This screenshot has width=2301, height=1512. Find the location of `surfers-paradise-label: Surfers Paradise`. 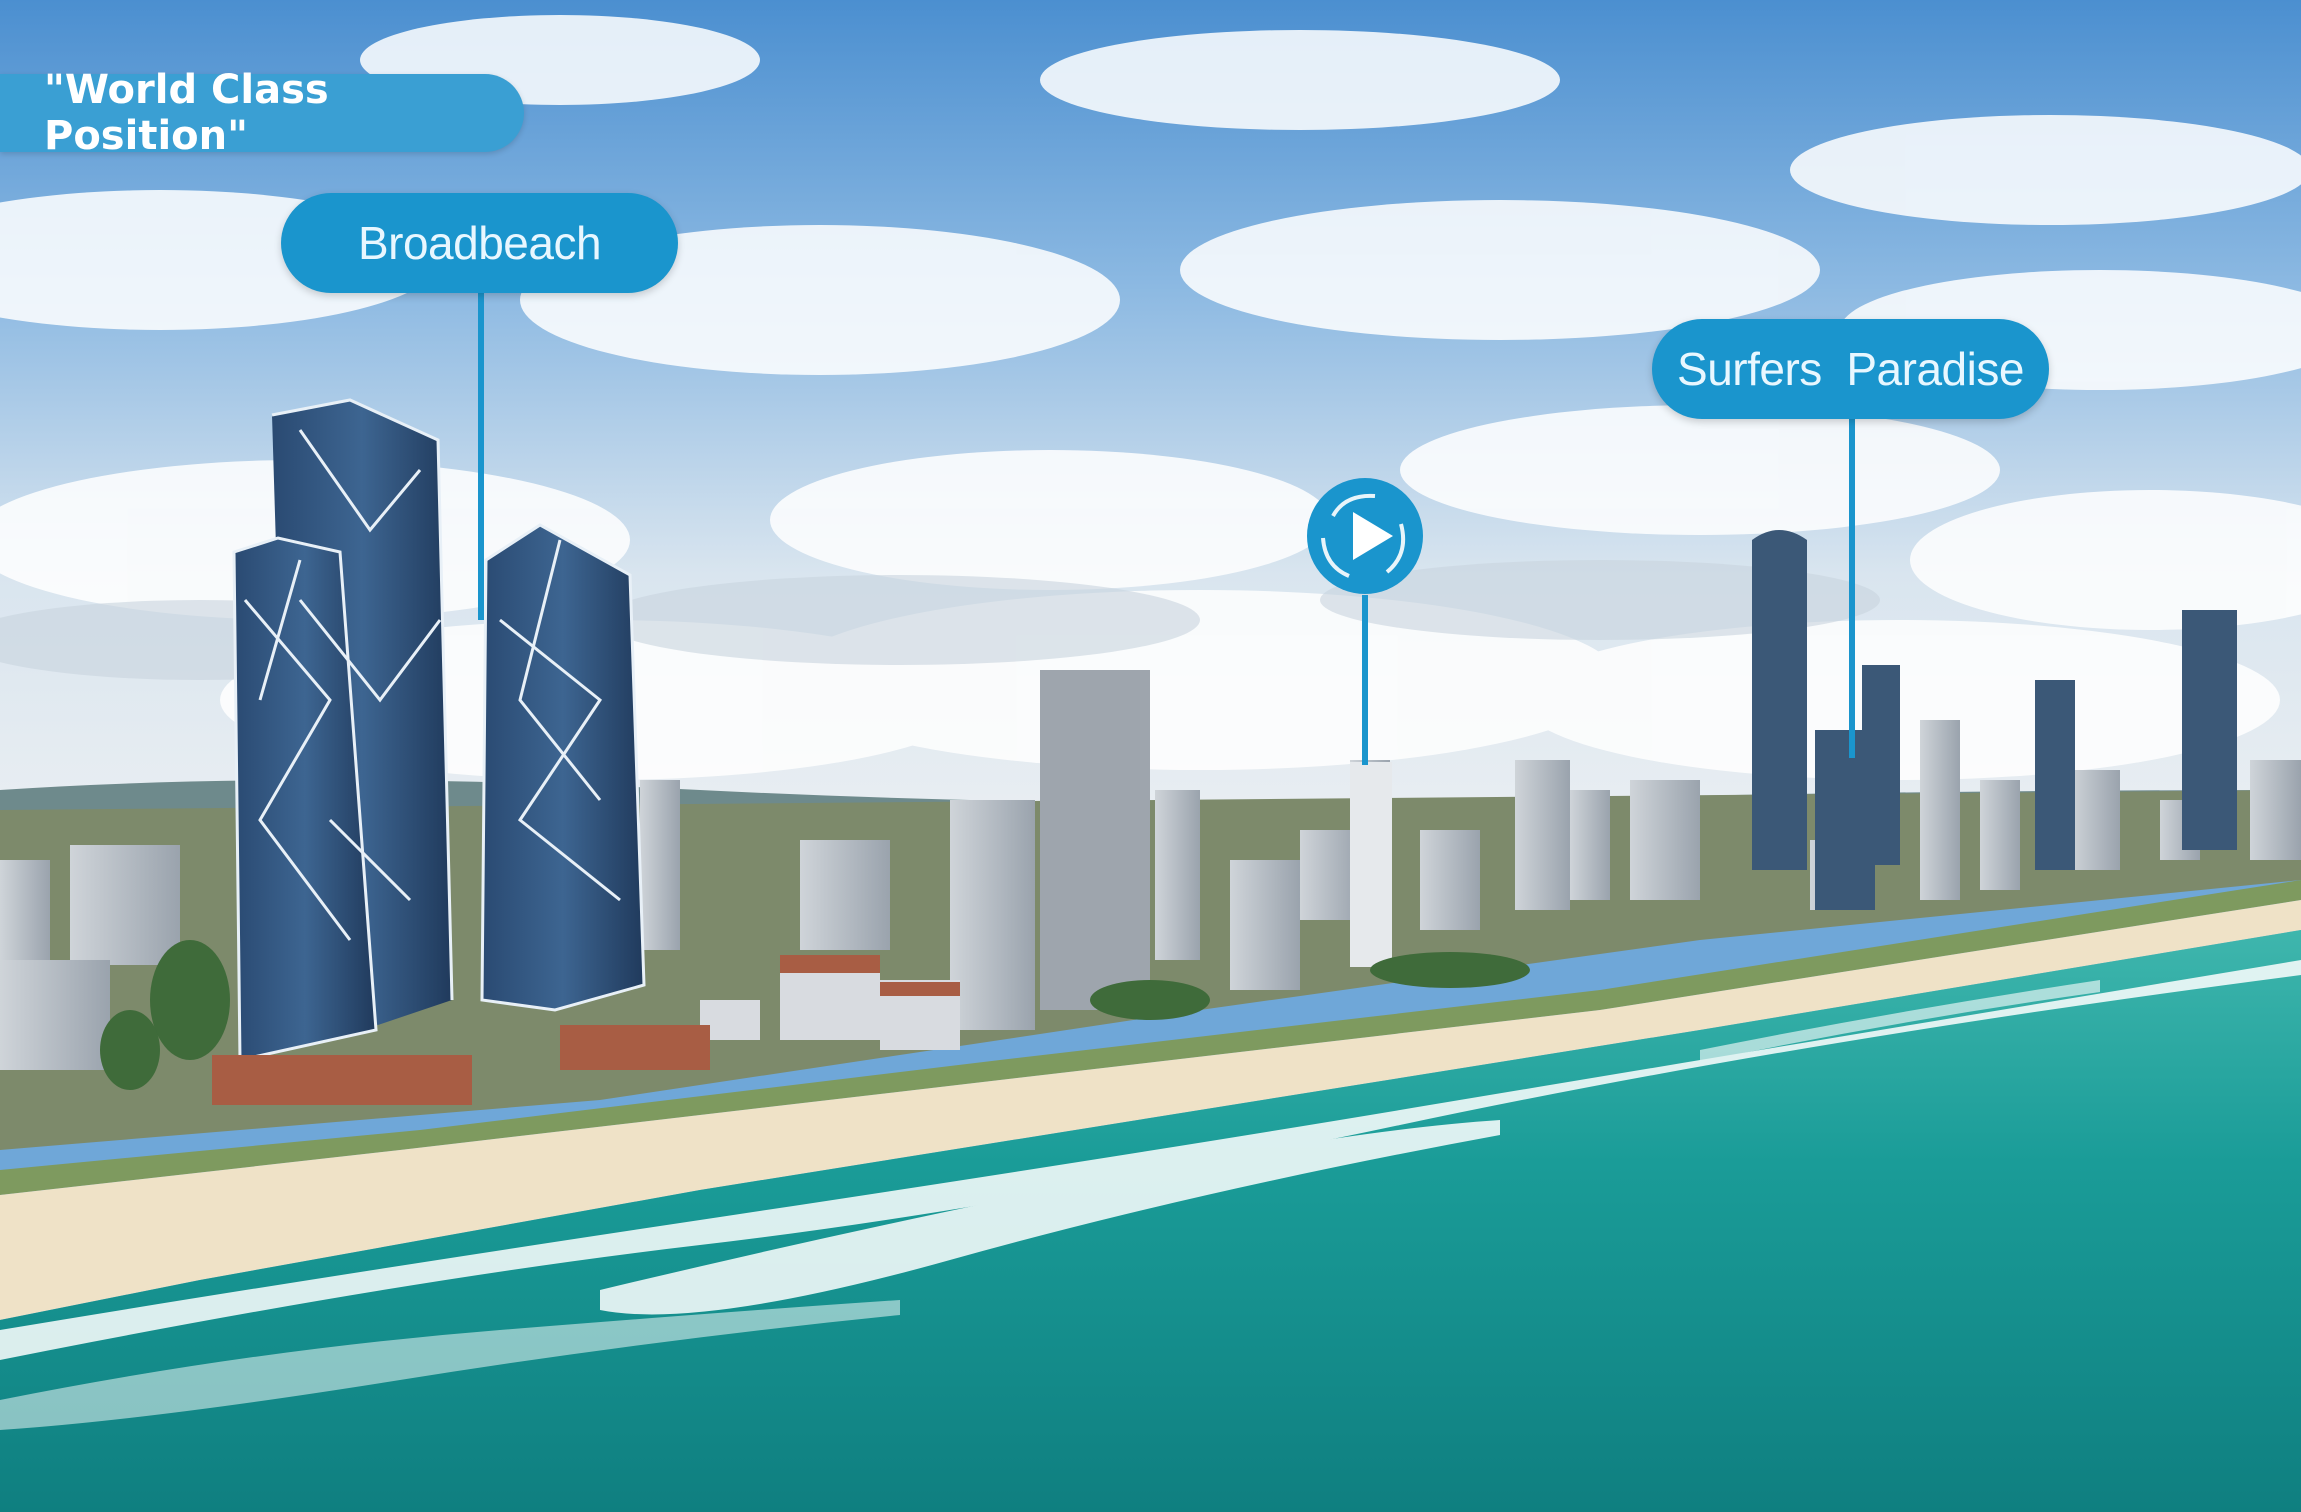

surfers-paradise-label: Surfers Paradise is located at coordinates (1850, 369).